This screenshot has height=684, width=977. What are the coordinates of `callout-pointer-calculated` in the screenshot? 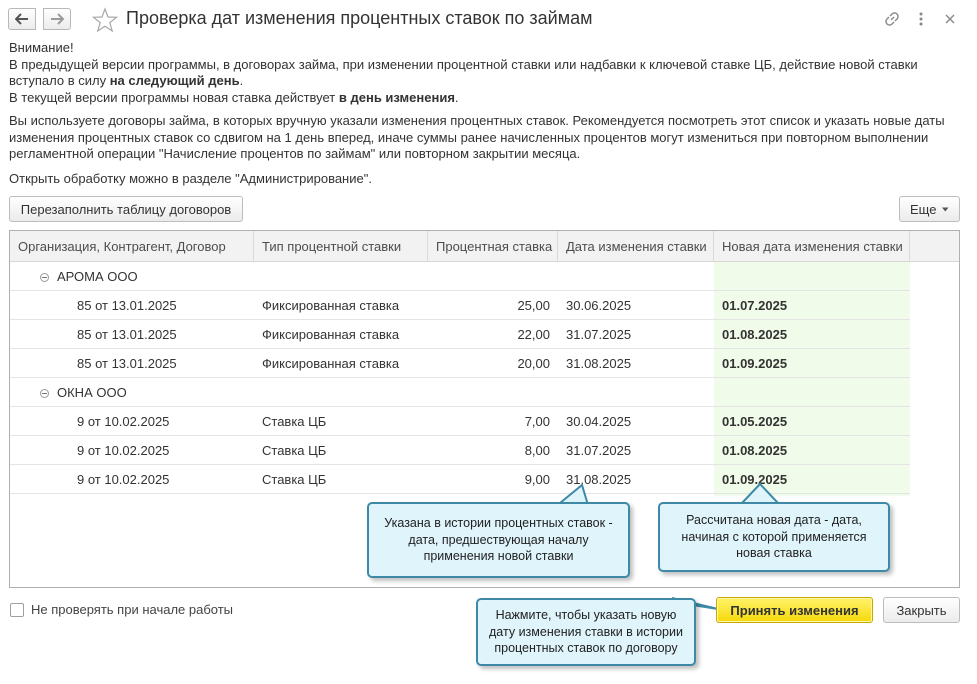 It's located at (760, 493).